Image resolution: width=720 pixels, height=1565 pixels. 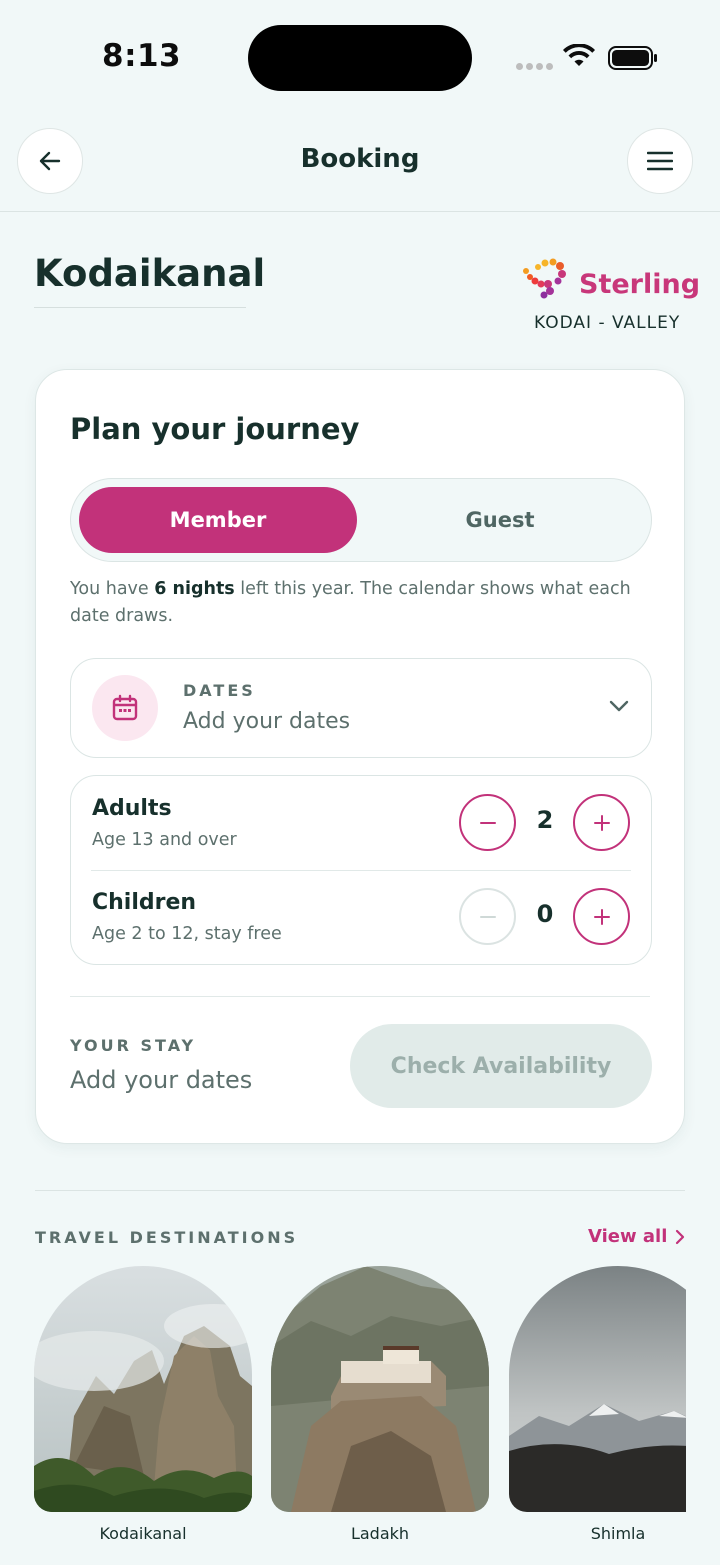 I want to click on view-all-link: View all, so click(x=636, y=1236).